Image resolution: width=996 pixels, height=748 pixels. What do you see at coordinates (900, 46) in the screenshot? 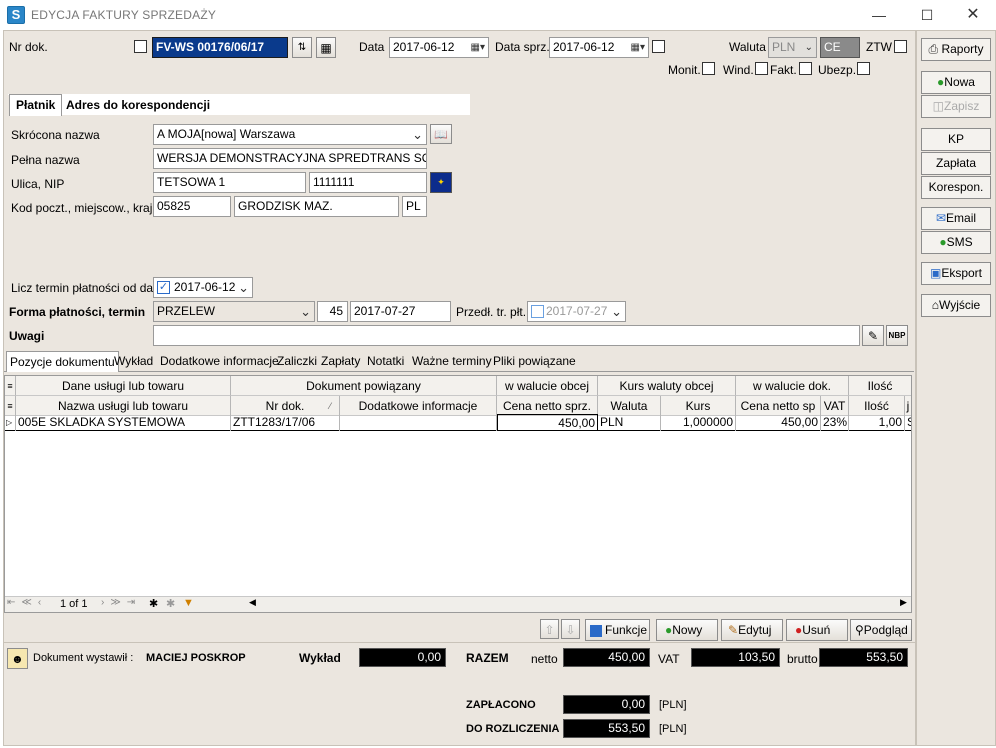
I see `ztw-checkbox` at bounding box center [900, 46].